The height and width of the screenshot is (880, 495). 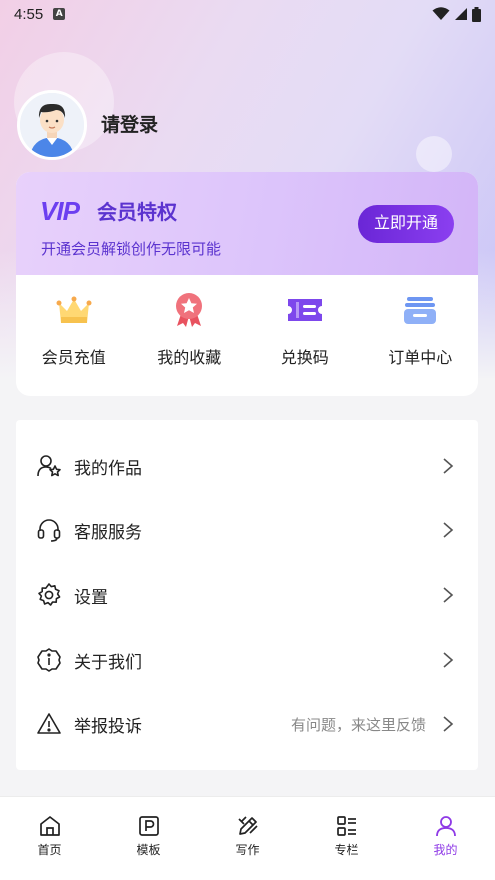 What do you see at coordinates (247, 14) in the screenshot?
I see `status-bar: 4:55 A` at bounding box center [247, 14].